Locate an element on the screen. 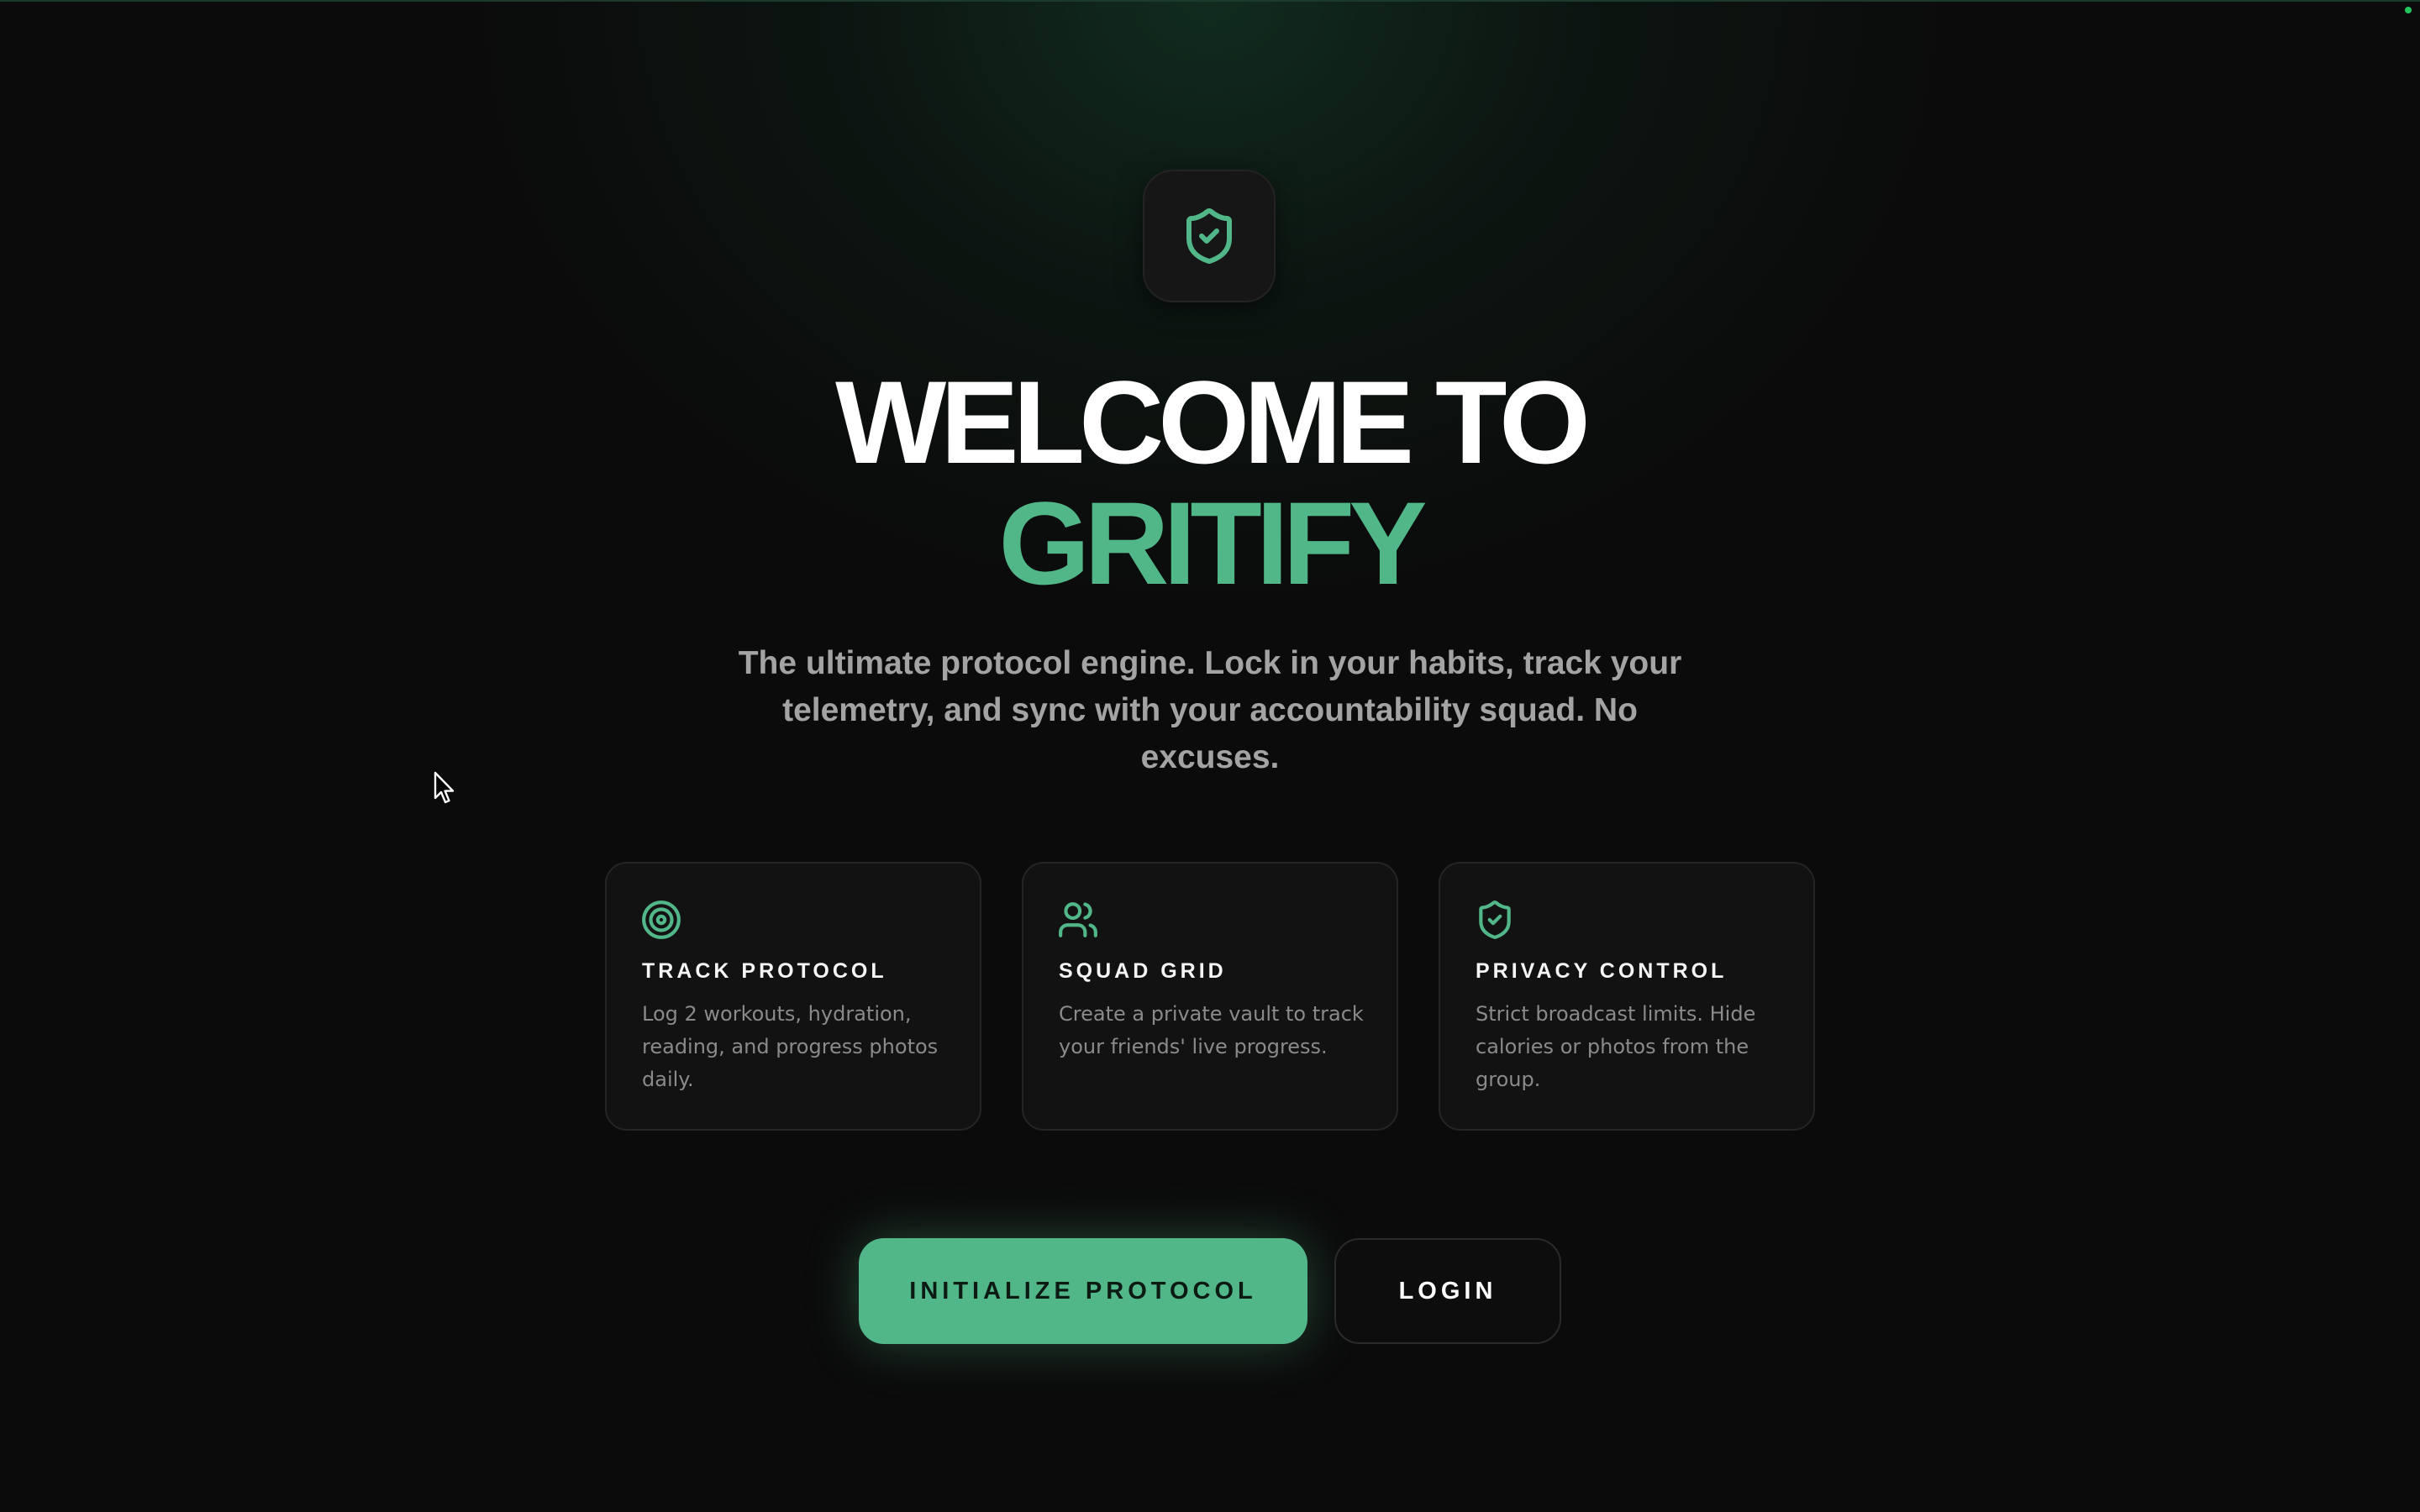  login-button: LOGIN is located at coordinates (1447, 1291).